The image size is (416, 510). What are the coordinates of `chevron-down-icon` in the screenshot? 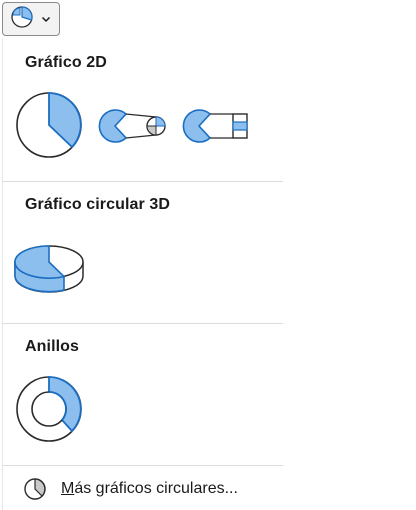 It's located at (46, 19).